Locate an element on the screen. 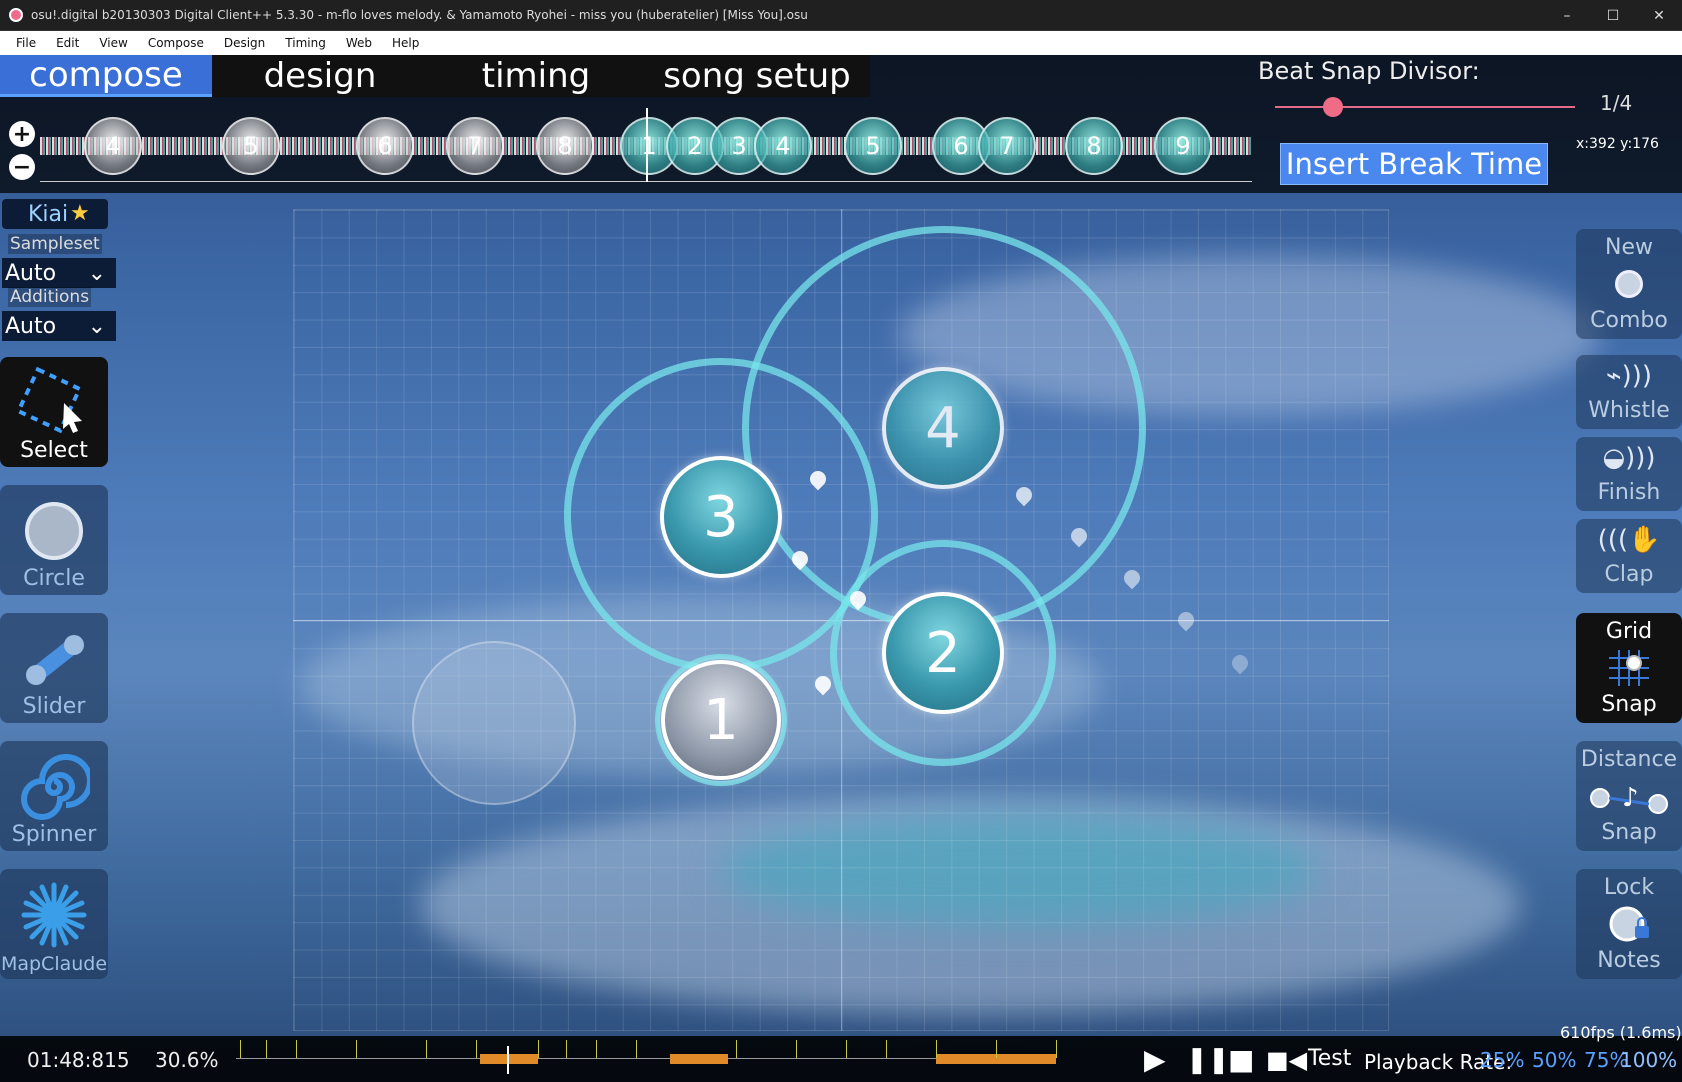 Image resolution: width=1682 pixels, height=1082 pixels. new-combo-label-top: New is located at coordinates (1629, 247).